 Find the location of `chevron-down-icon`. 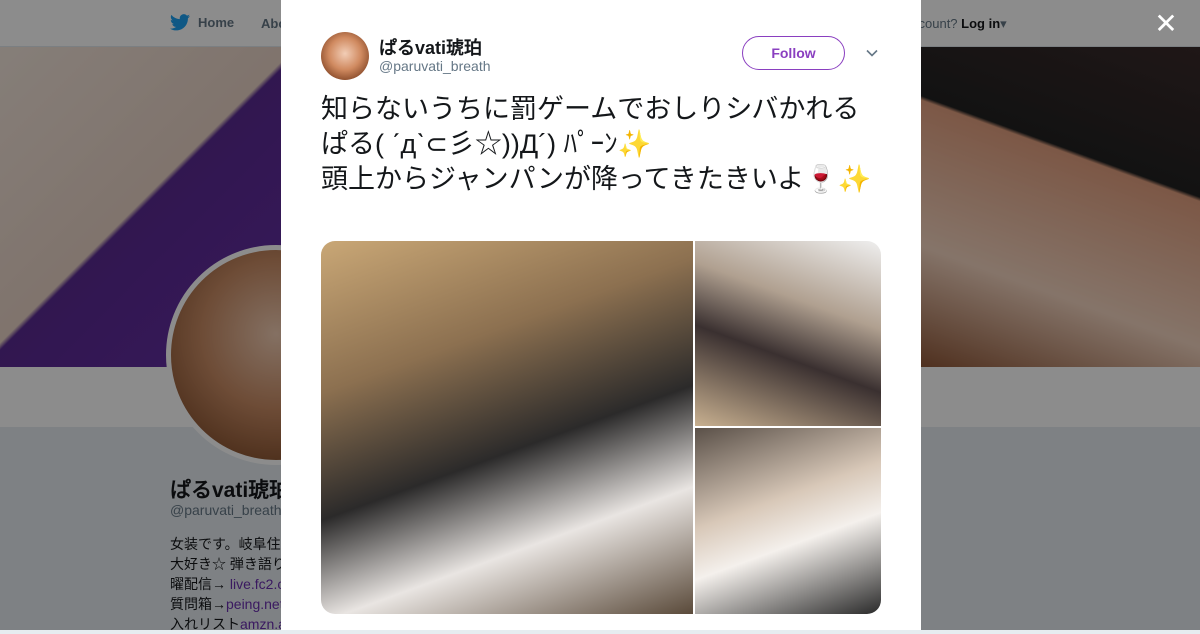

chevron-down-icon is located at coordinates (872, 53).